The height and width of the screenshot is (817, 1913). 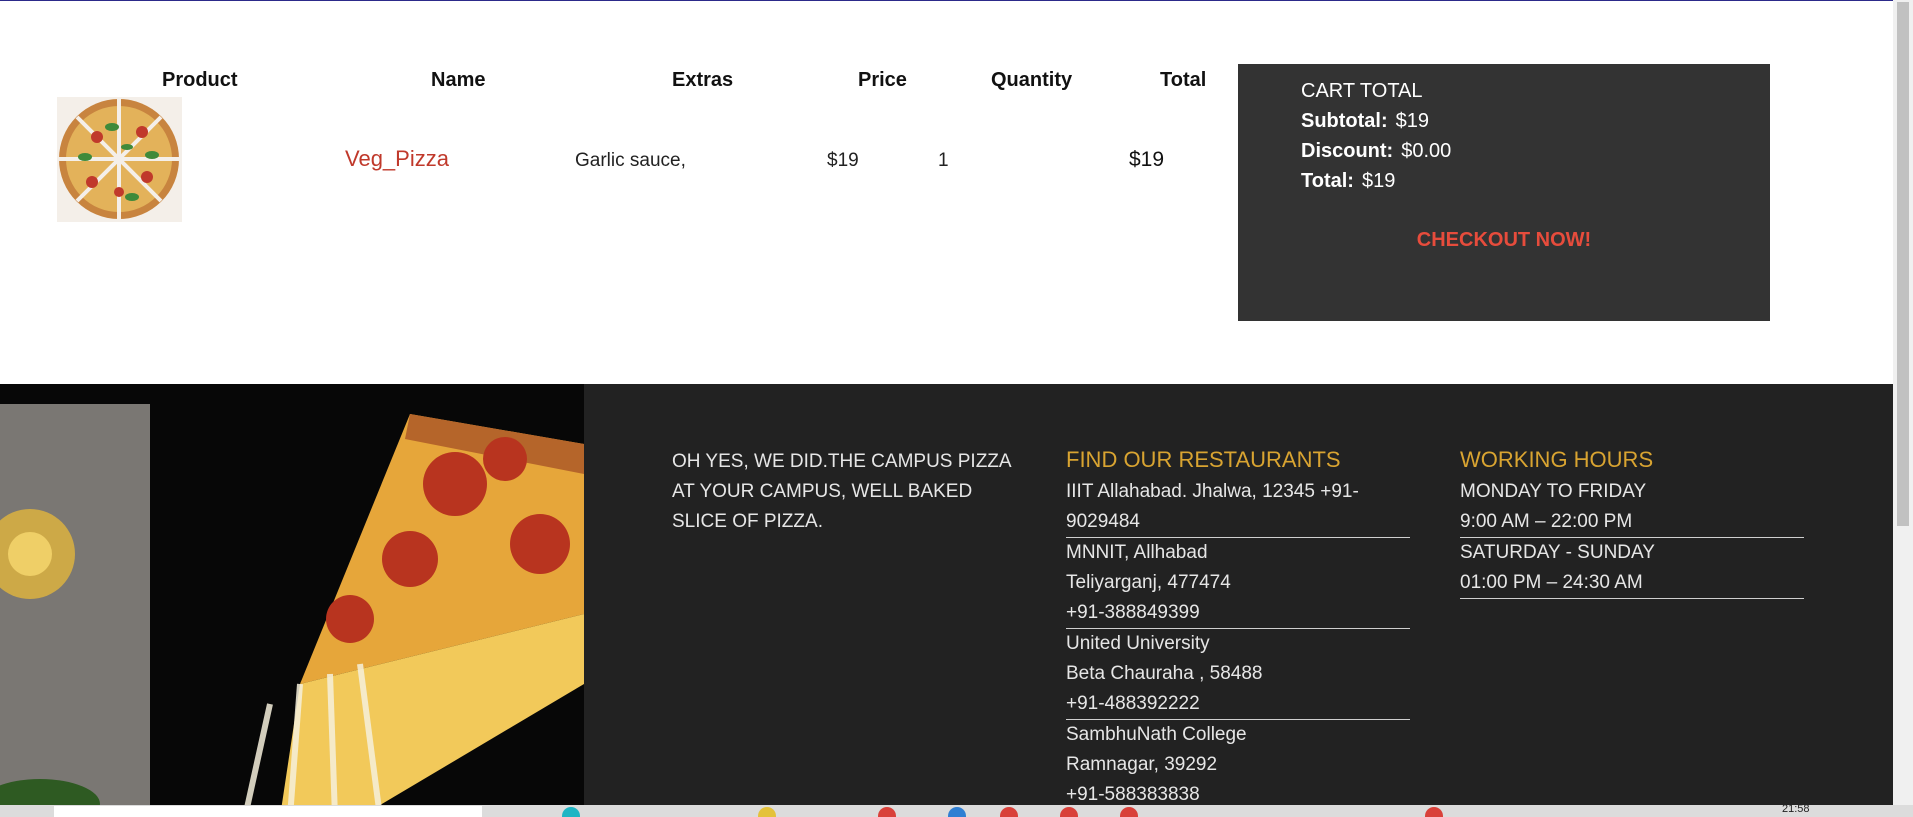 What do you see at coordinates (1203, 459) in the screenshot?
I see `restaurants-title: FIND OUR RESTAURANTS` at bounding box center [1203, 459].